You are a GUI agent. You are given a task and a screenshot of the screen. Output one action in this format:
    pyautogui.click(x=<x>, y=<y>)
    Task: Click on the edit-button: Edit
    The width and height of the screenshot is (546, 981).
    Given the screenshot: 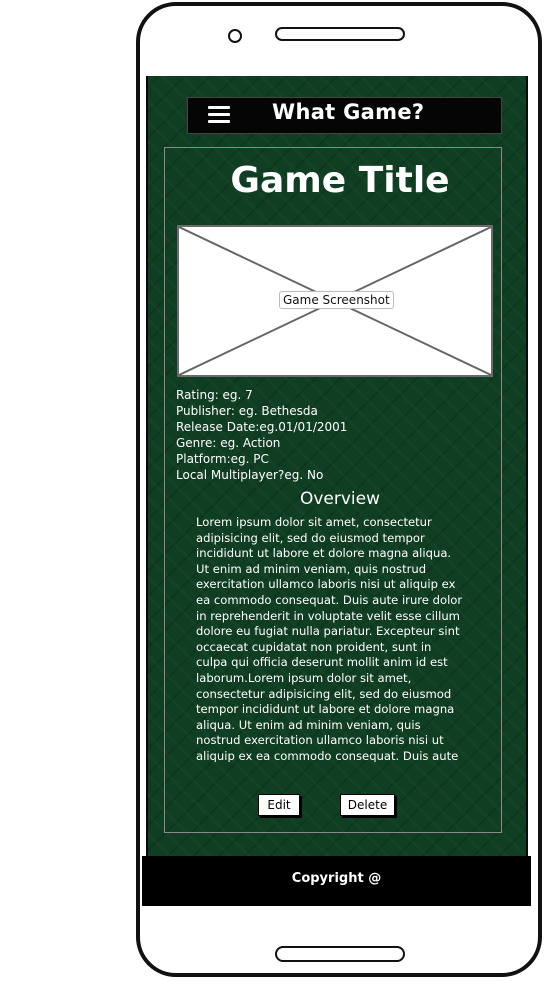 What is the action you would take?
    pyautogui.click(x=279, y=805)
    